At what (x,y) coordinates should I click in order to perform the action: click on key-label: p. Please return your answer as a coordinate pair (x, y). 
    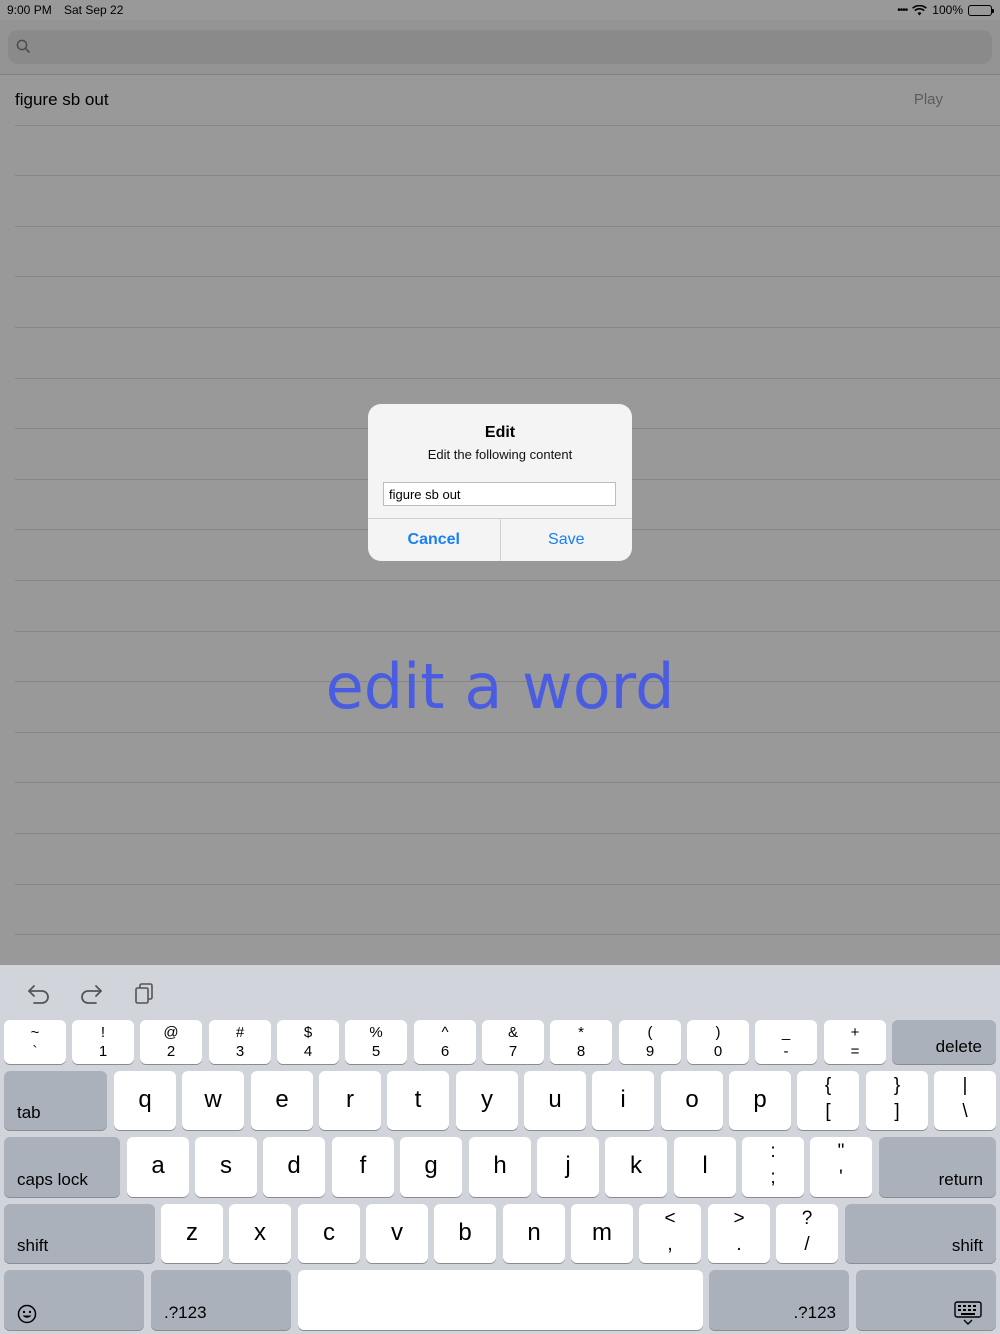
    Looking at the image, I should click on (760, 1099).